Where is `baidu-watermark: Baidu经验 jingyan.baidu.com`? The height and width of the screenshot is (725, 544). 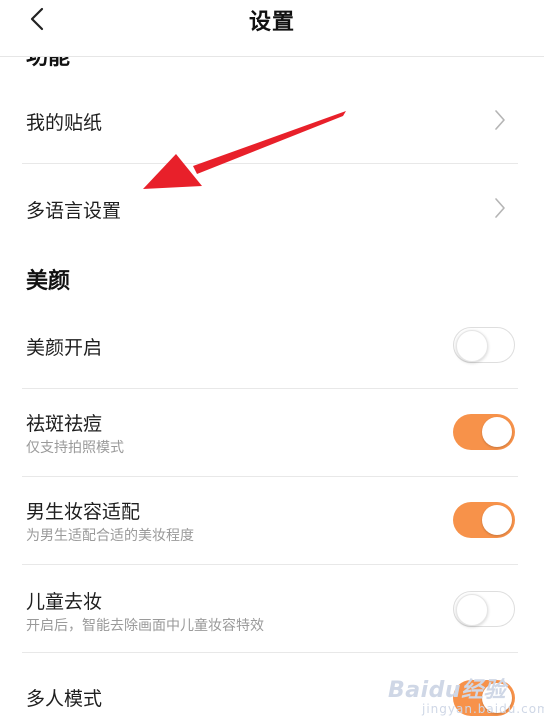
baidu-watermark: Baidu经验 jingyan.baidu.com is located at coordinates (466, 696).